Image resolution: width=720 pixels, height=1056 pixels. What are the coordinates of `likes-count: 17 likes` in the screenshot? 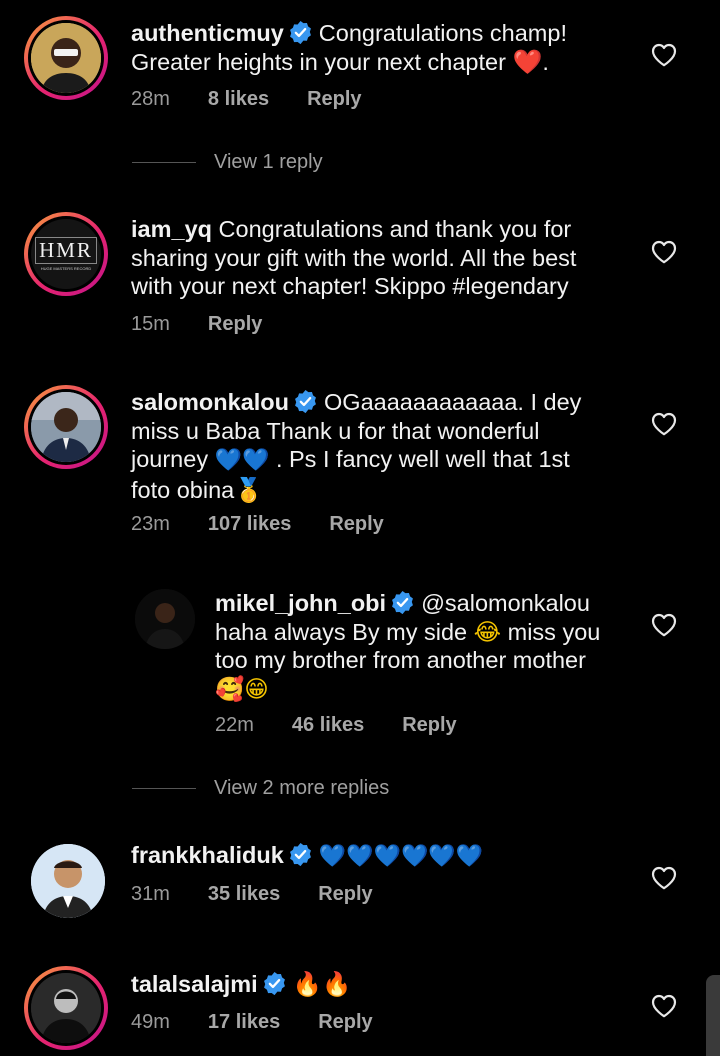 It's located at (244, 1022).